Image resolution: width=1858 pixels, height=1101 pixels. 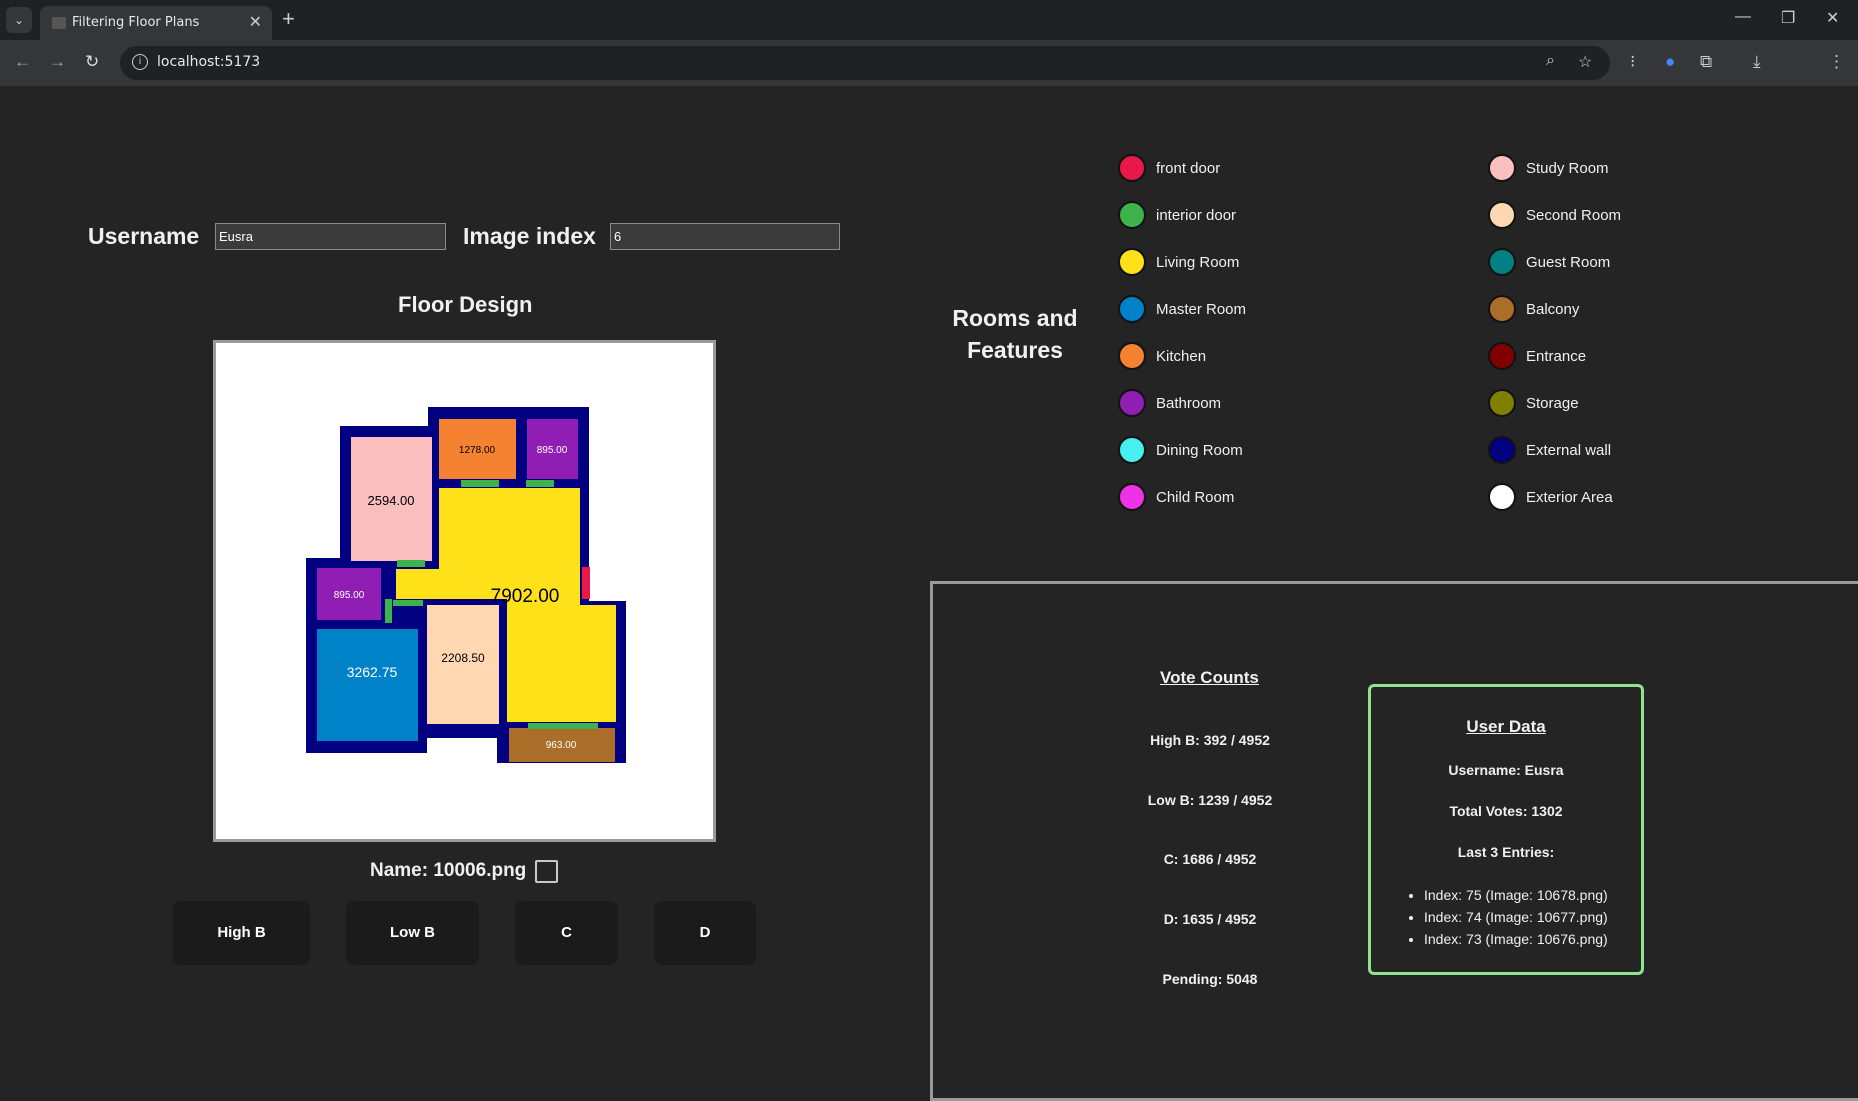 I want to click on browser-tab: Filtering Floor Plans ✕, so click(x=156, y=23).